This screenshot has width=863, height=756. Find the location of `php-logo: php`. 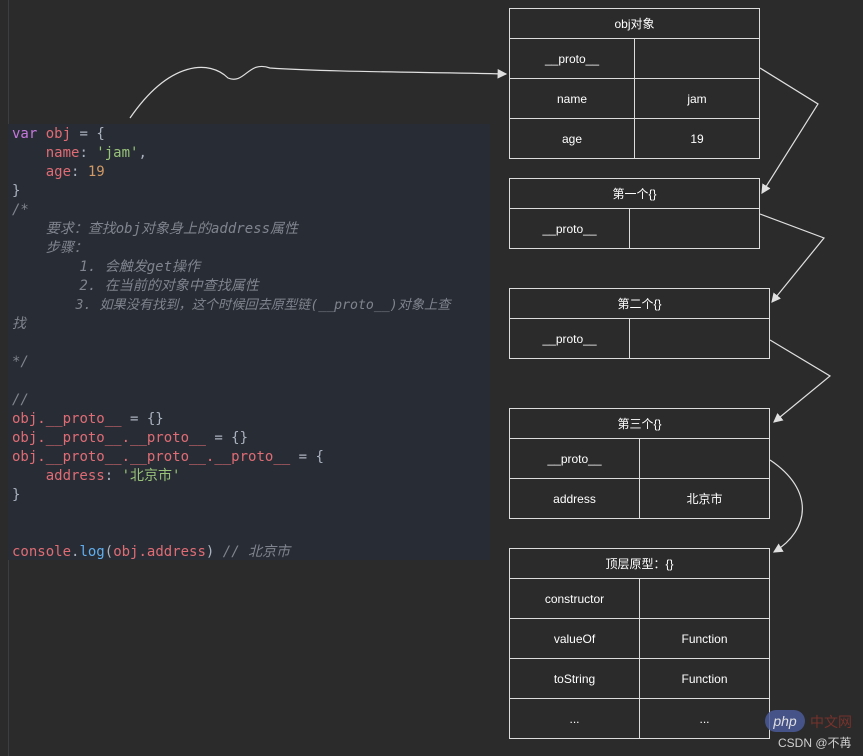

php-logo: php is located at coordinates (785, 721).